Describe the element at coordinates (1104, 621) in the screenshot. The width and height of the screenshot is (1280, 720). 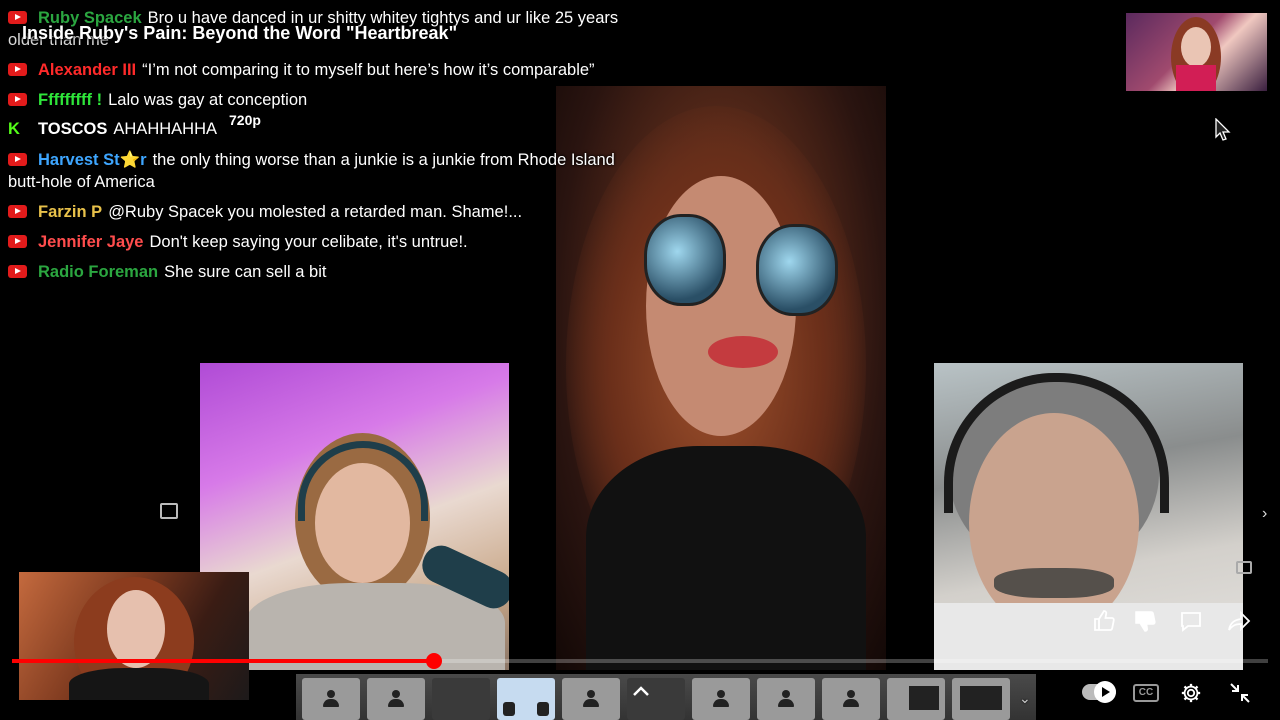
I see `thumbs-up-icon` at that location.